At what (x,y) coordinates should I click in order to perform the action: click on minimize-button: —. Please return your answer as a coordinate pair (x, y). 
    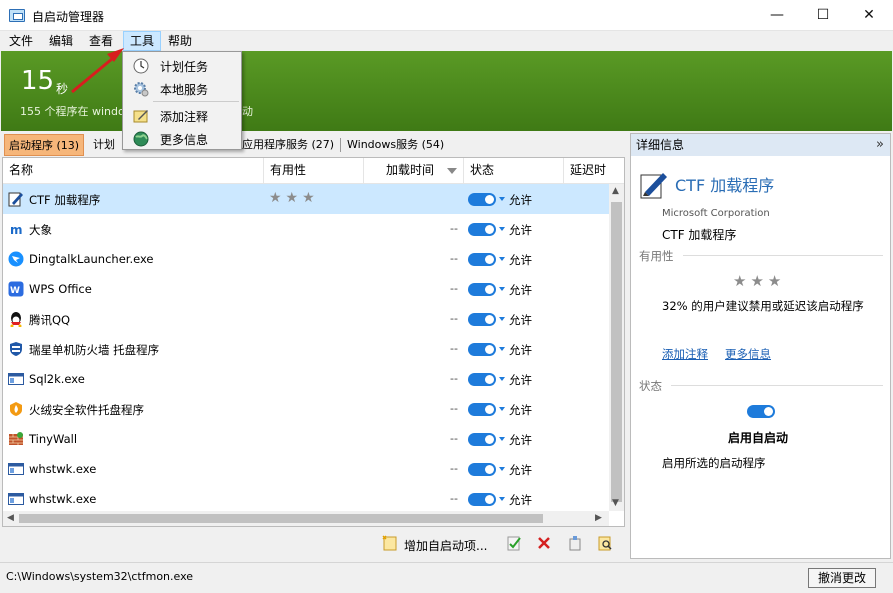
    Looking at the image, I should click on (777, 15).